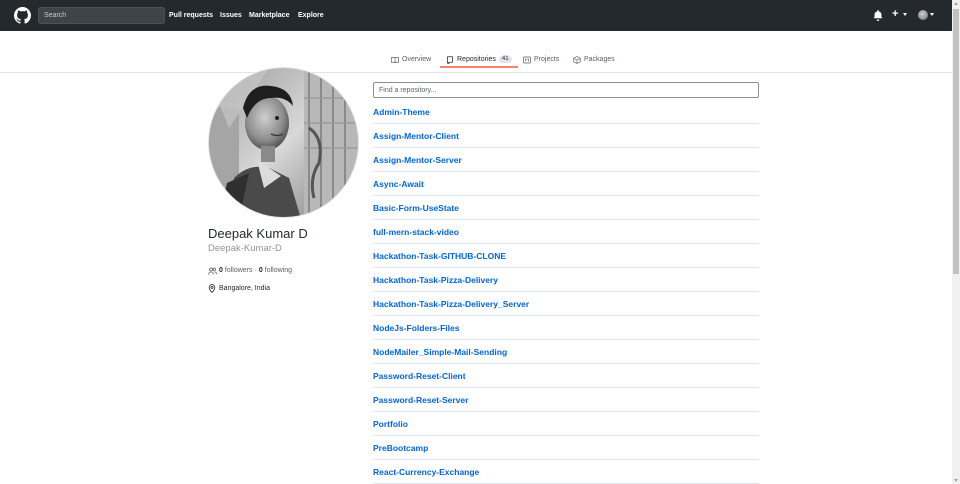 This screenshot has width=960, height=484. Describe the element at coordinates (417, 59) in the screenshot. I see `tab-label: Overview` at that location.